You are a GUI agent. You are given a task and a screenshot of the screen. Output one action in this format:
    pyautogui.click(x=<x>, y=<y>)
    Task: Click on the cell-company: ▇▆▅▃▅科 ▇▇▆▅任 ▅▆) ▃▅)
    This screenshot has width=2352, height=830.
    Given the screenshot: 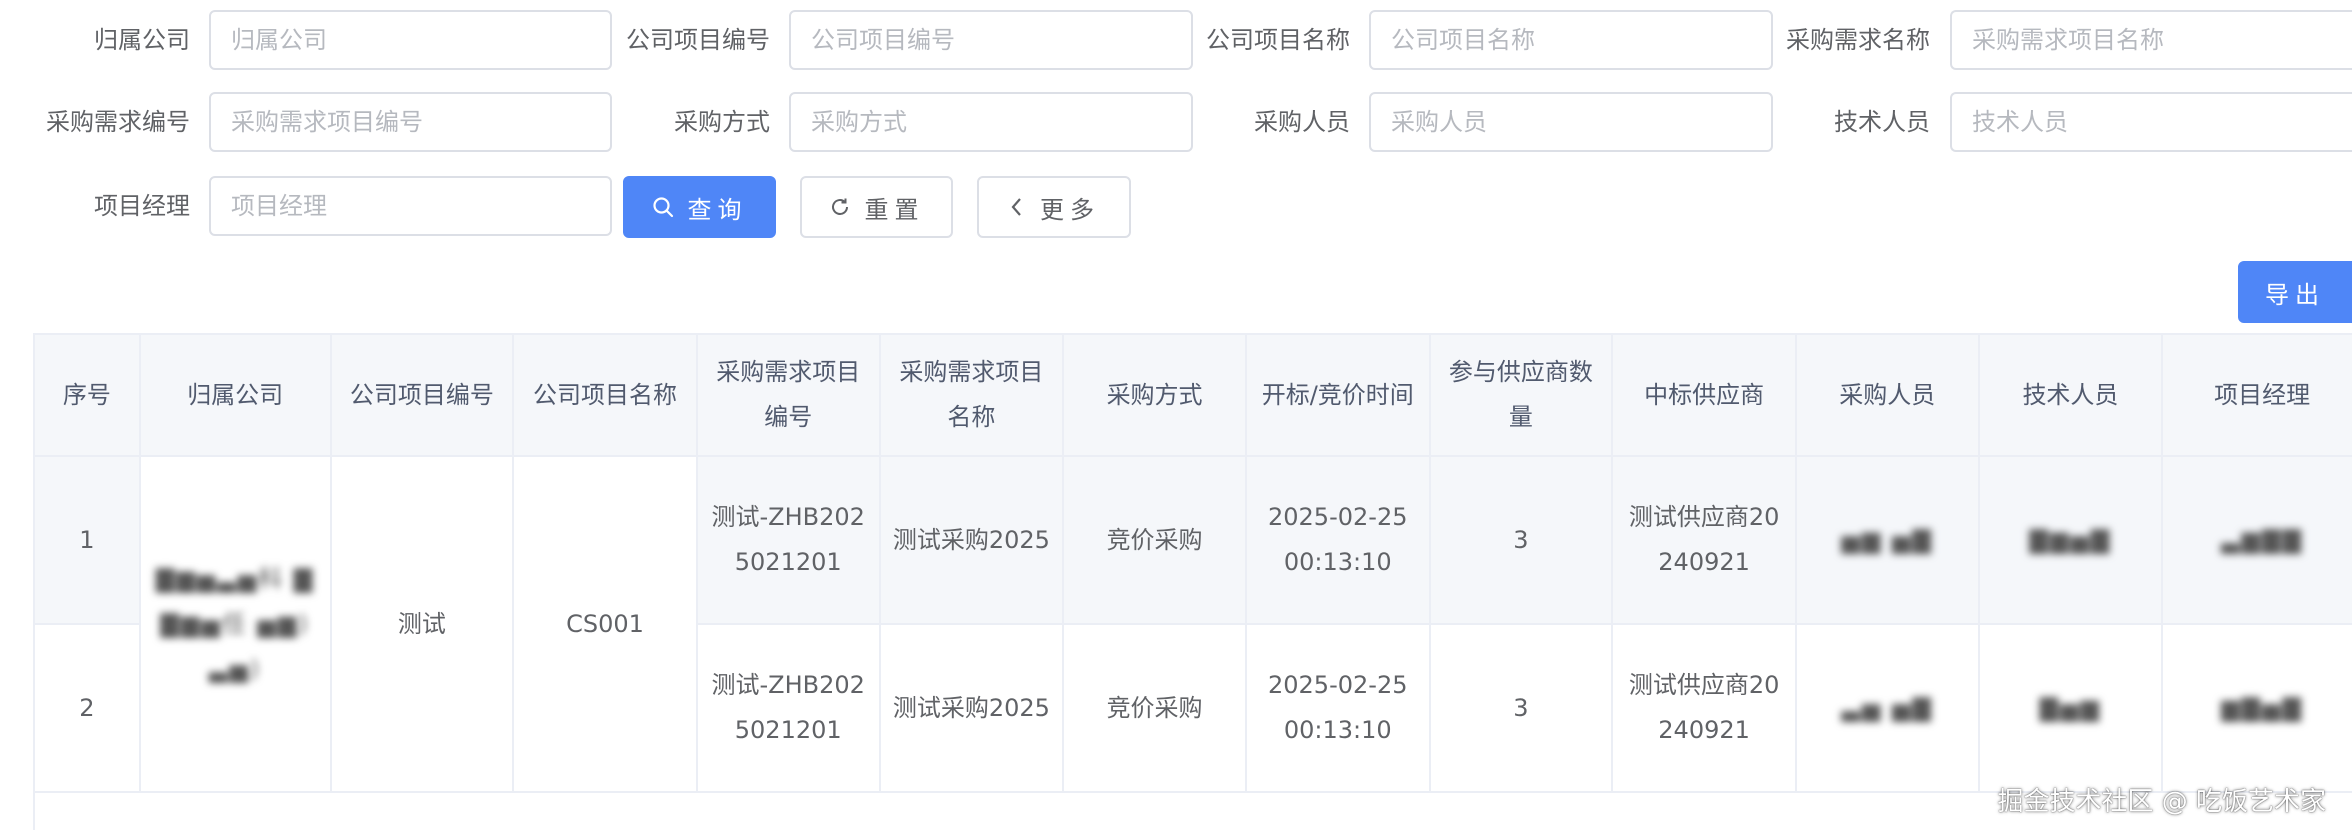 What is the action you would take?
    pyautogui.click(x=235, y=624)
    